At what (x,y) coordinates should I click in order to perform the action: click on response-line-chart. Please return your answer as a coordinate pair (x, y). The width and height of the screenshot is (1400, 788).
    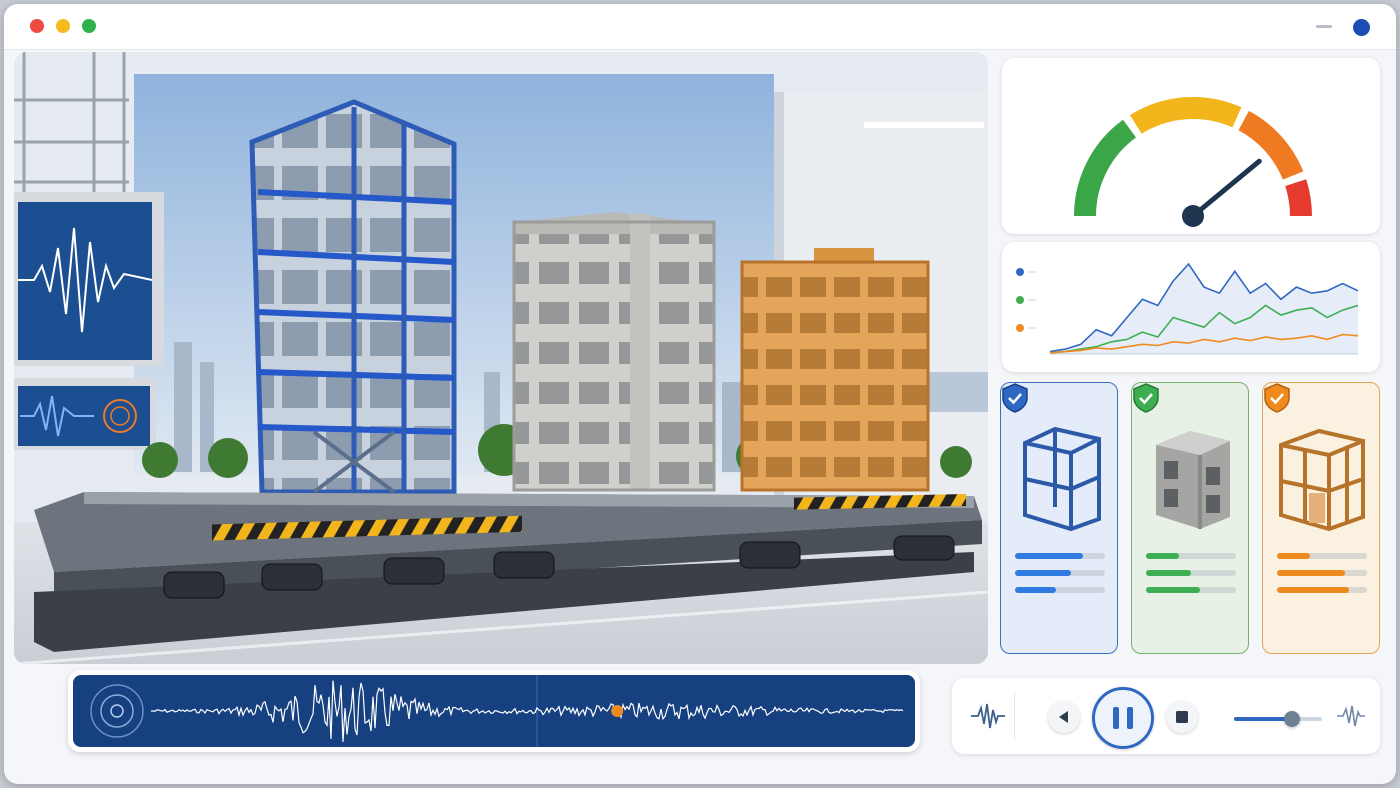
    Looking at the image, I should click on (1187, 308).